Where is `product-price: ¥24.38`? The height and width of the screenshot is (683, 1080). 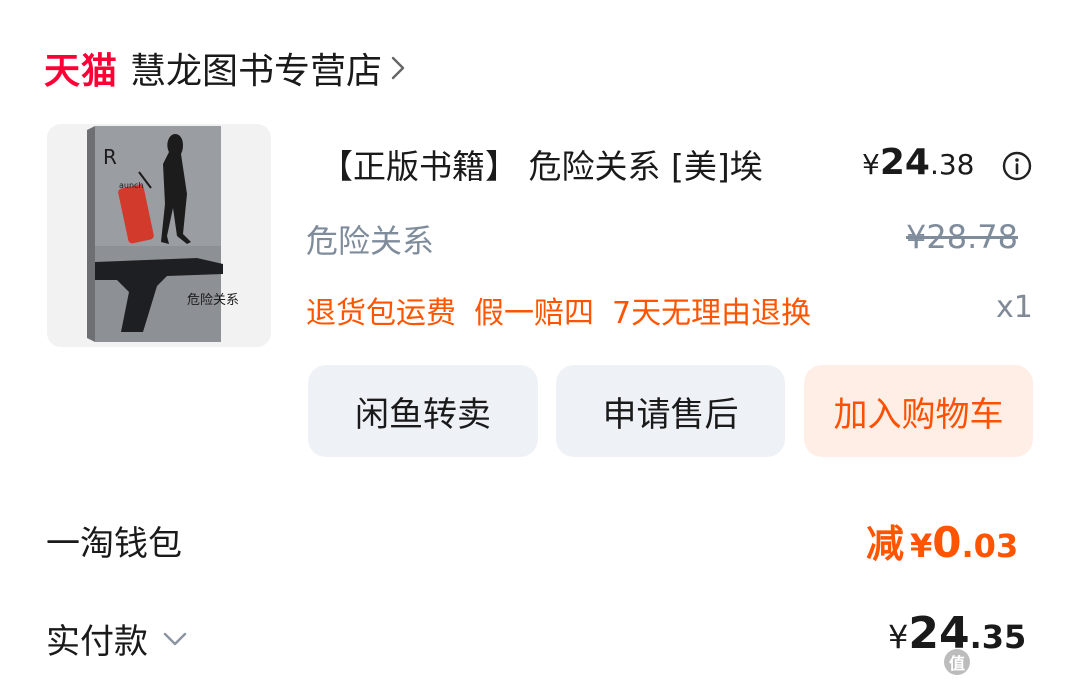 product-price: ¥24.38 is located at coordinates (918, 162).